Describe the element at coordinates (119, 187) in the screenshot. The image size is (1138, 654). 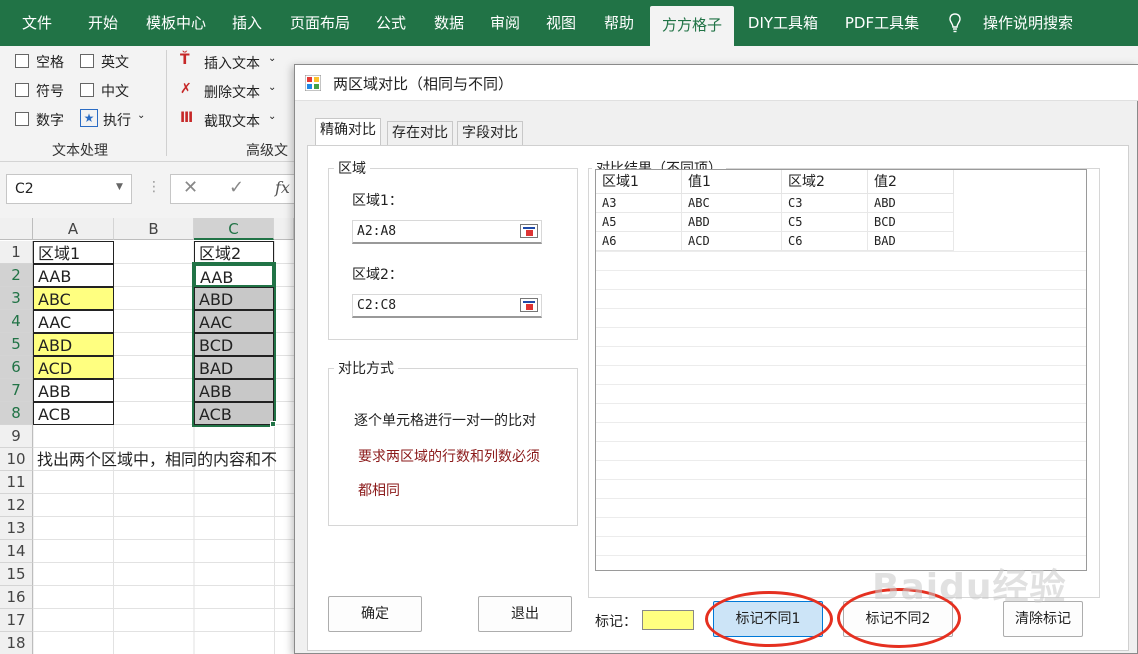
I see `chevron-down-icon: ▼` at that location.